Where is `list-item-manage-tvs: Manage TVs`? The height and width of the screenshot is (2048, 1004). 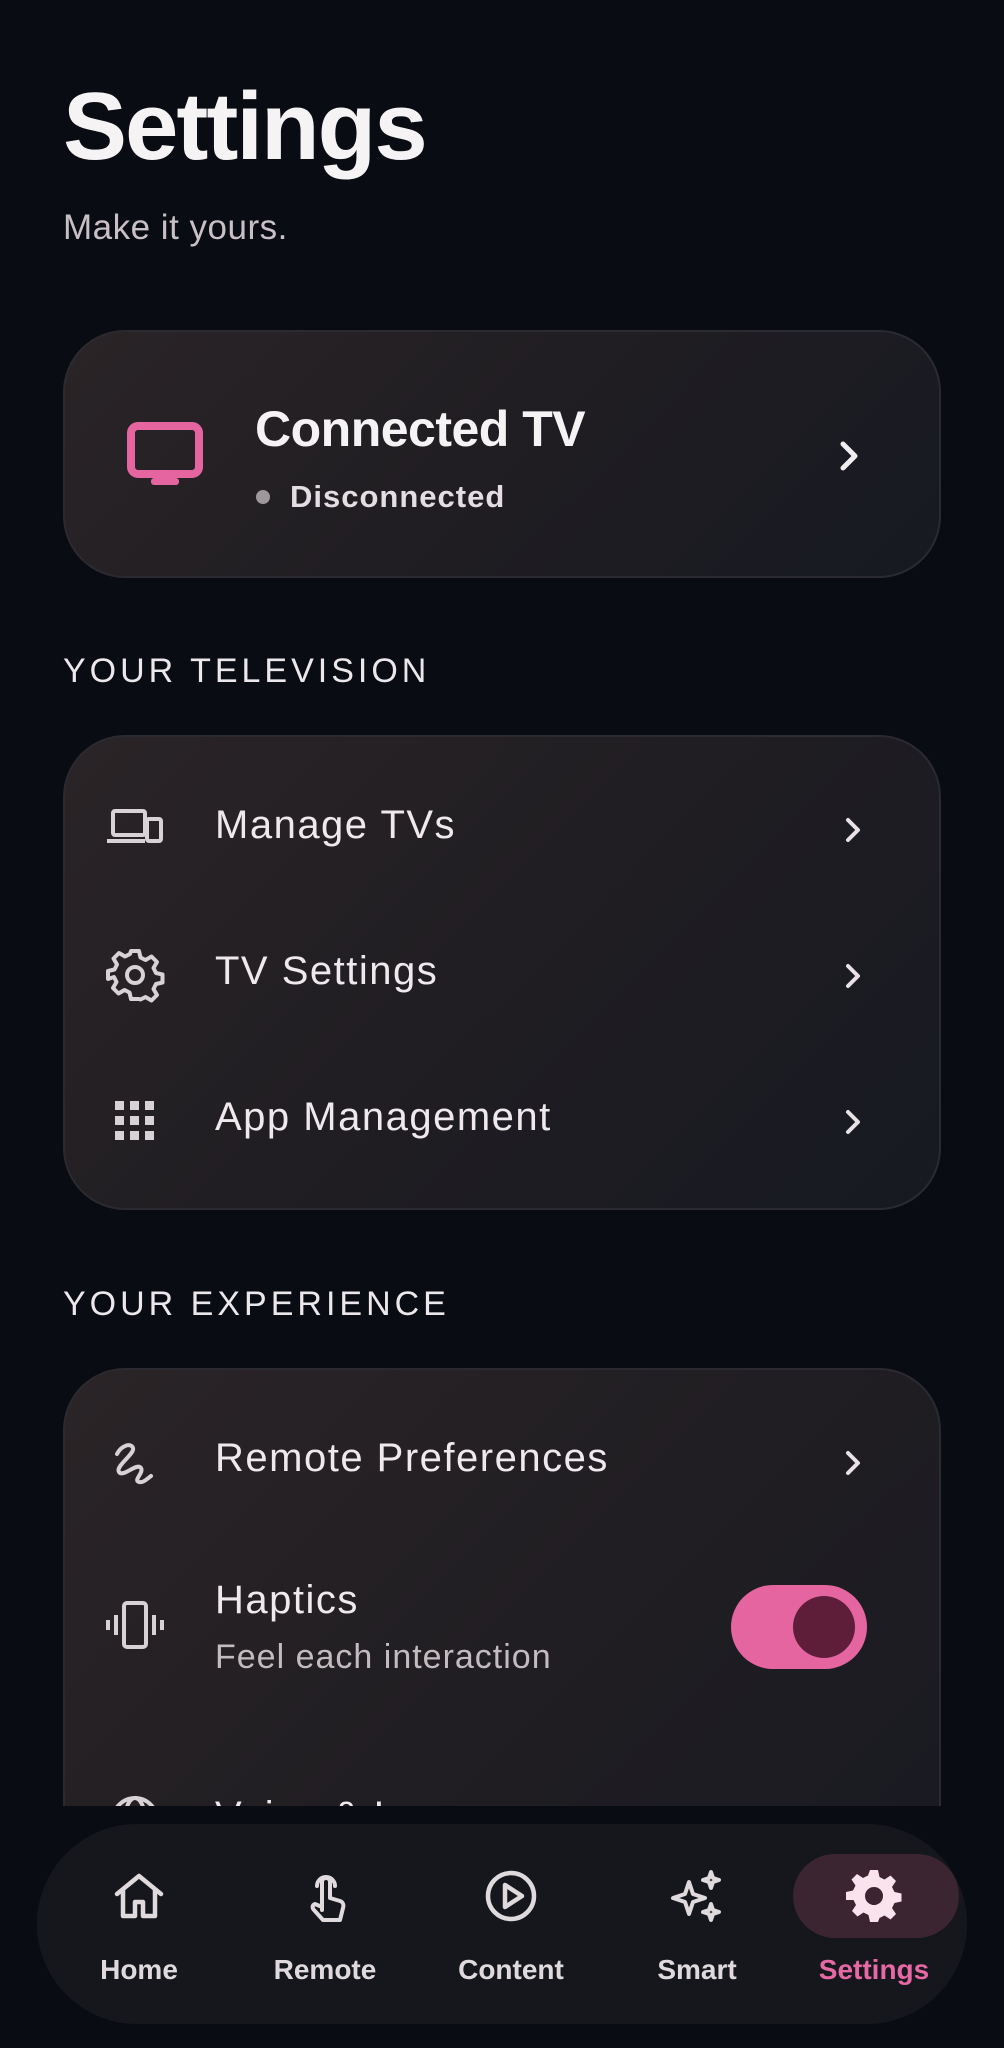 list-item-manage-tvs: Manage TVs is located at coordinates (502, 830).